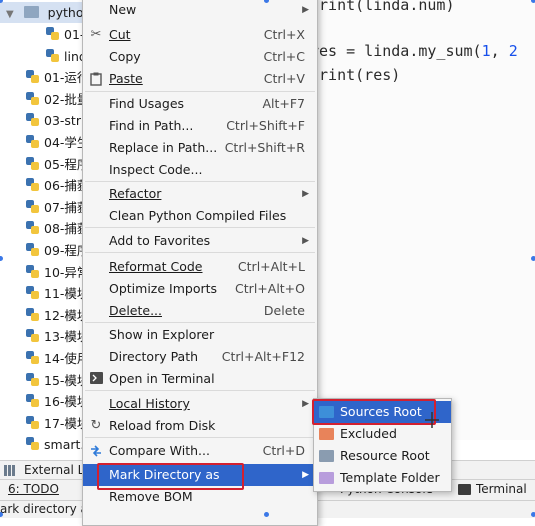 The width and height of the screenshot is (535, 526). Describe the element at coordinates (57, 423) in the screenshot. I see `tree-item: 17-模块` at that location.